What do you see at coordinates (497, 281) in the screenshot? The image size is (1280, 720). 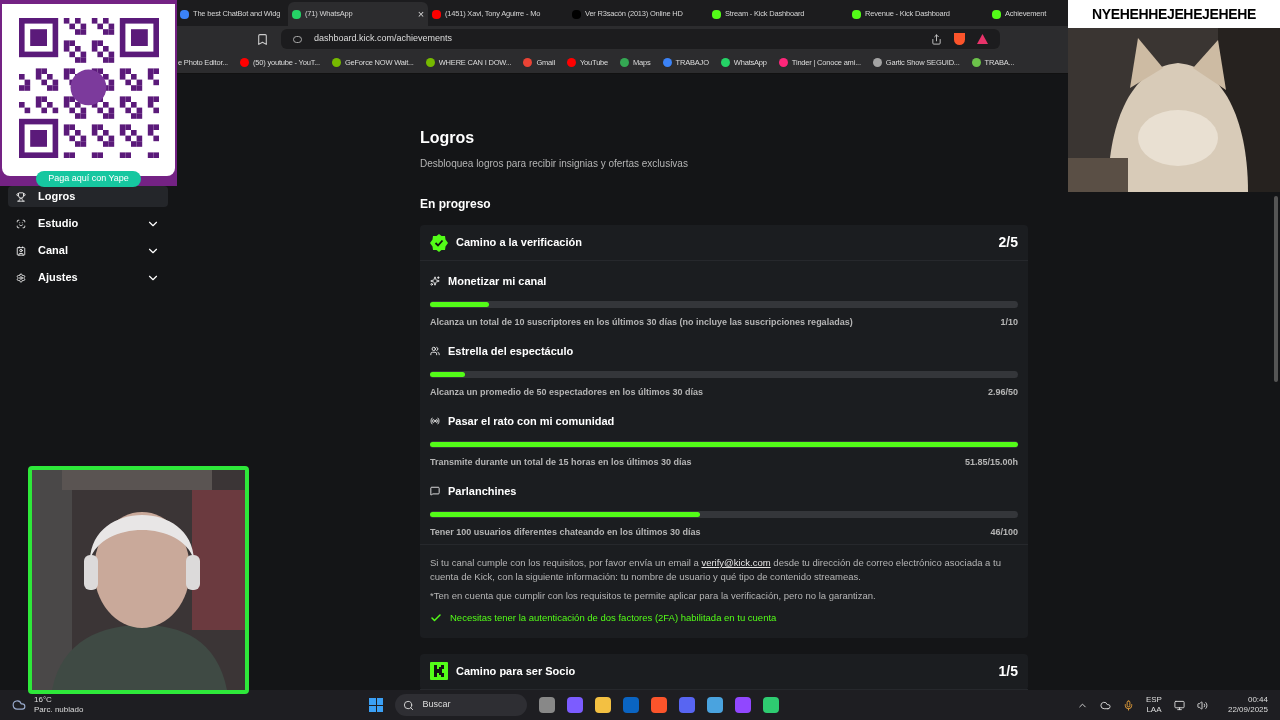 I see `task-title: Monetizar mi canal` at bounding box center [497, 281].